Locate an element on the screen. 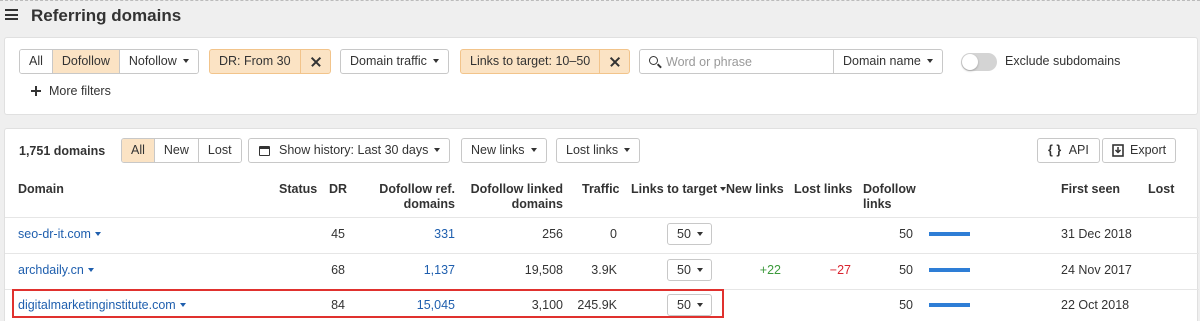 The width and height of the screenshot is (1200, 321). search-mode-label: Domain name is located at coordinates (882, 61).